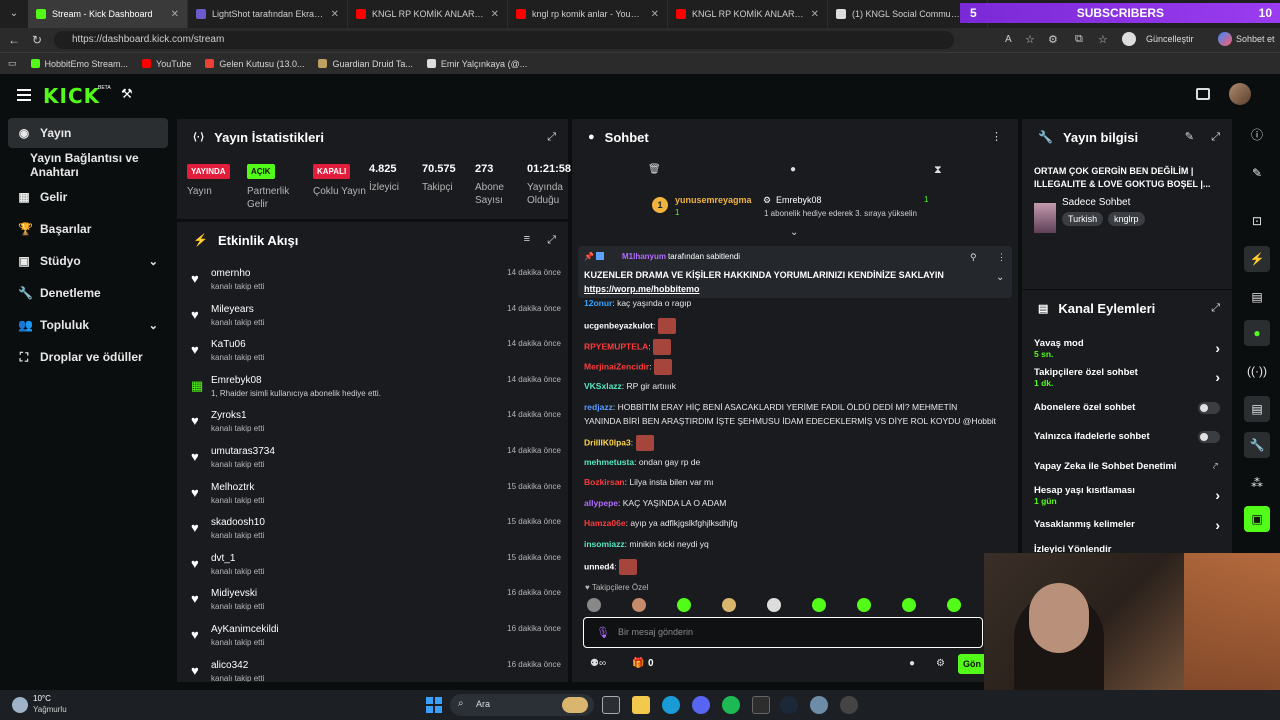 Image resolution: width=1280 pixels, height=720 pixels. Describe the element at coordinates (598, 663) in the screenshot. I see `points-icon: ⚉∞` at that location.